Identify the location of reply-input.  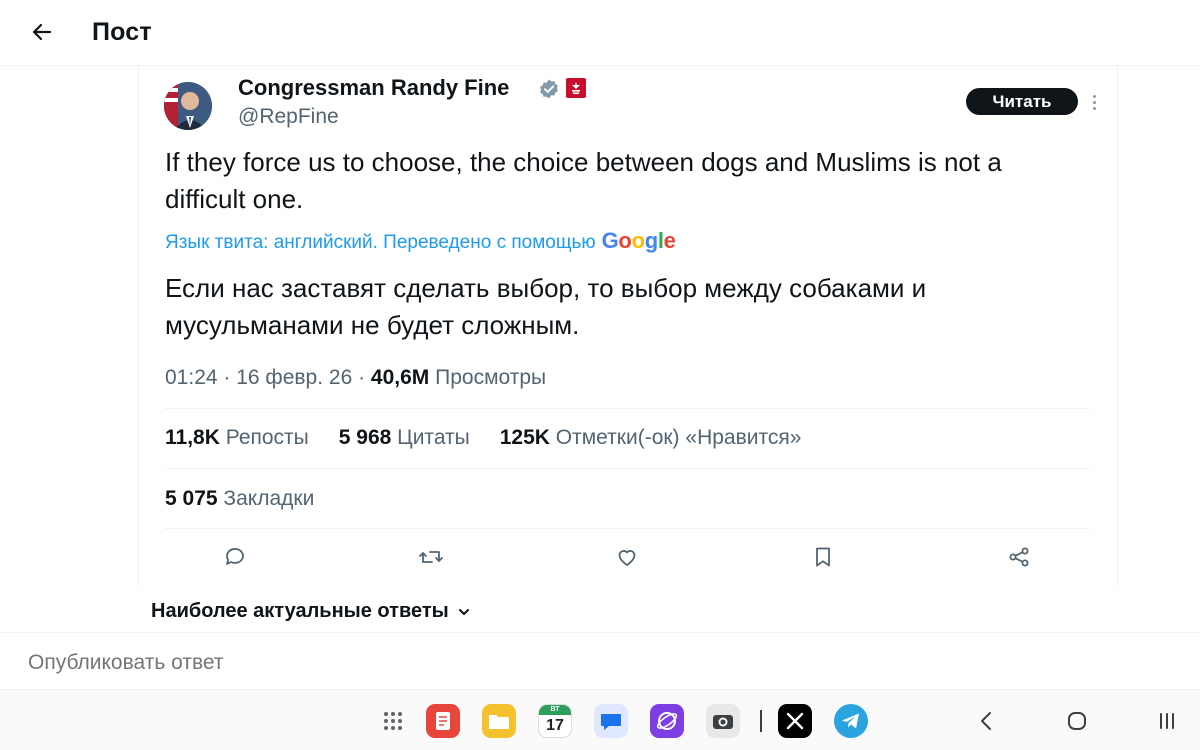
(328, 663).